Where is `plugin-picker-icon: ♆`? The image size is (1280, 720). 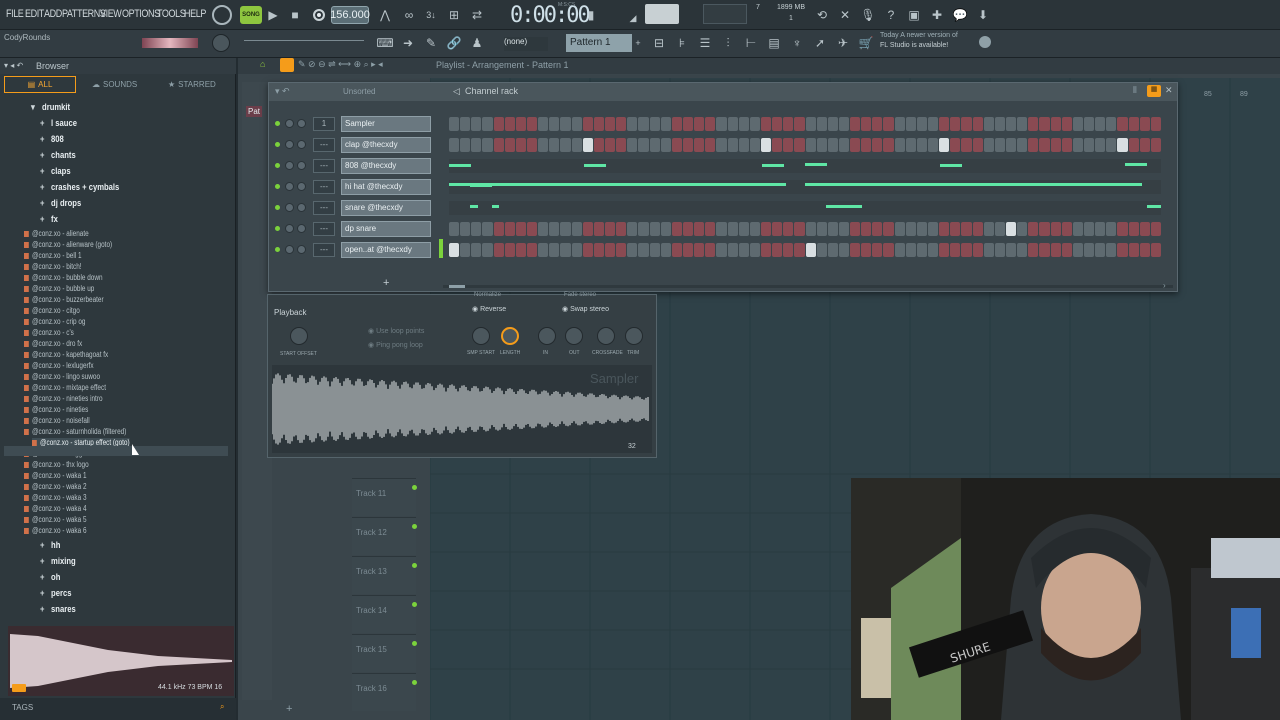
plugin-picker-icon: ♆ is located at coordinates (797, 43).